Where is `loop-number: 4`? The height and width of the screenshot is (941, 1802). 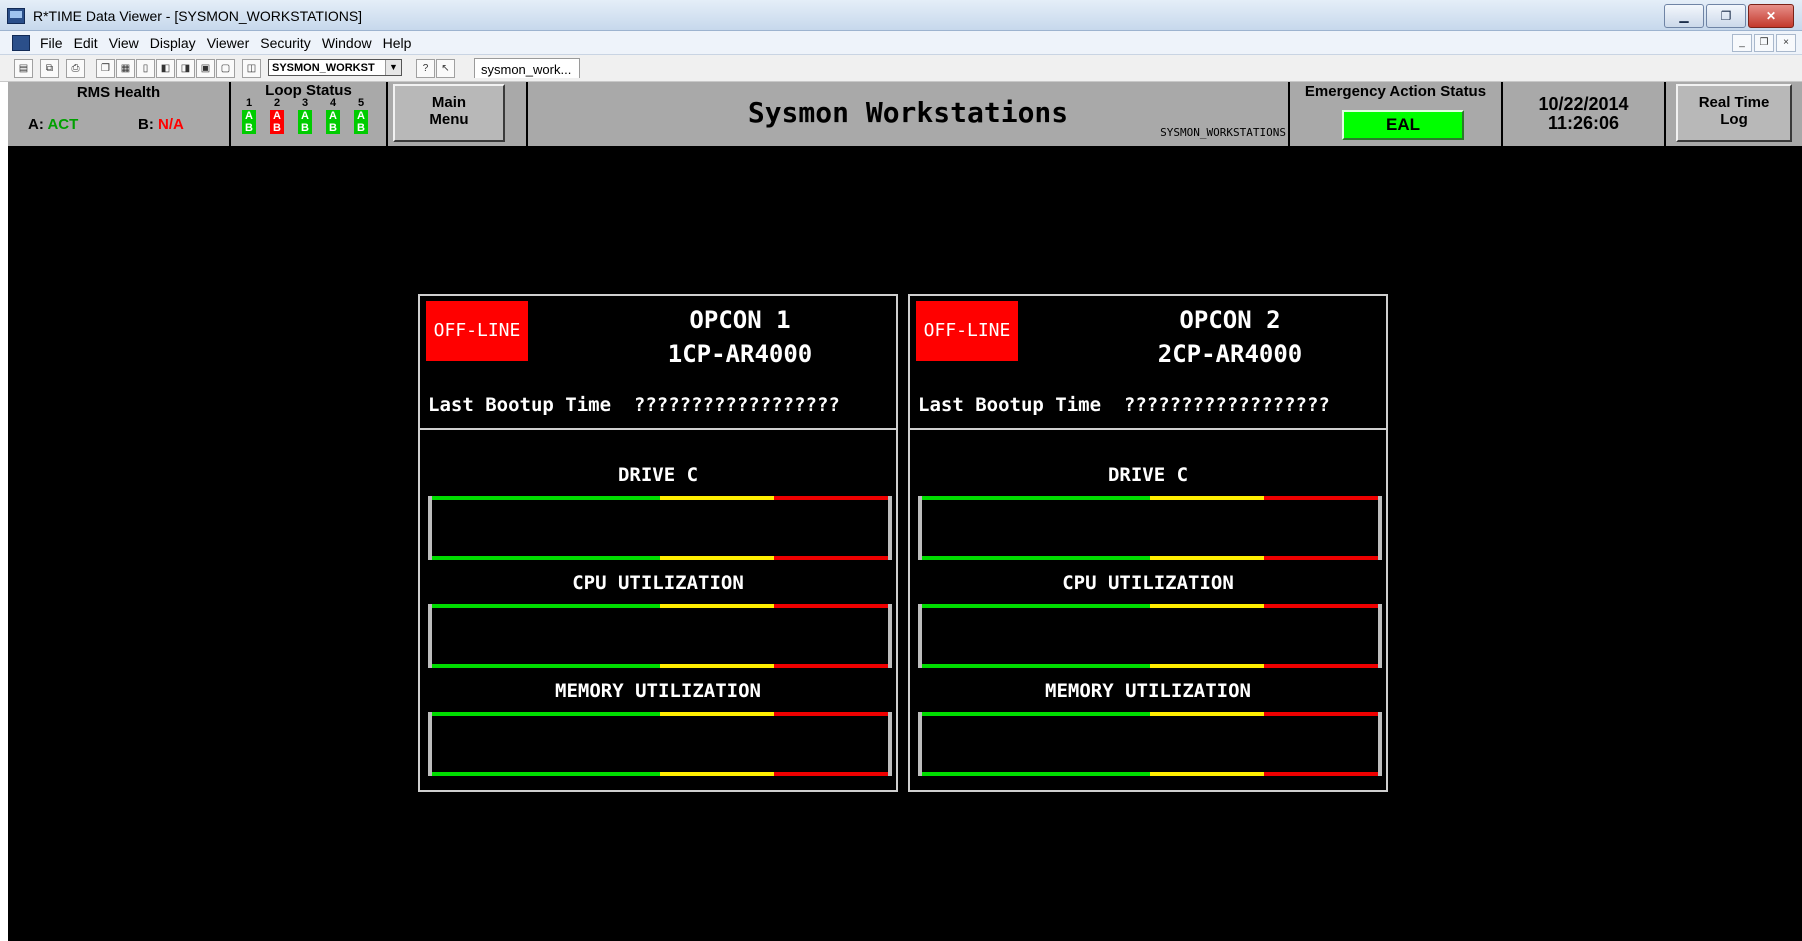
loop-number: 4 is located at coordinates (333, 103).